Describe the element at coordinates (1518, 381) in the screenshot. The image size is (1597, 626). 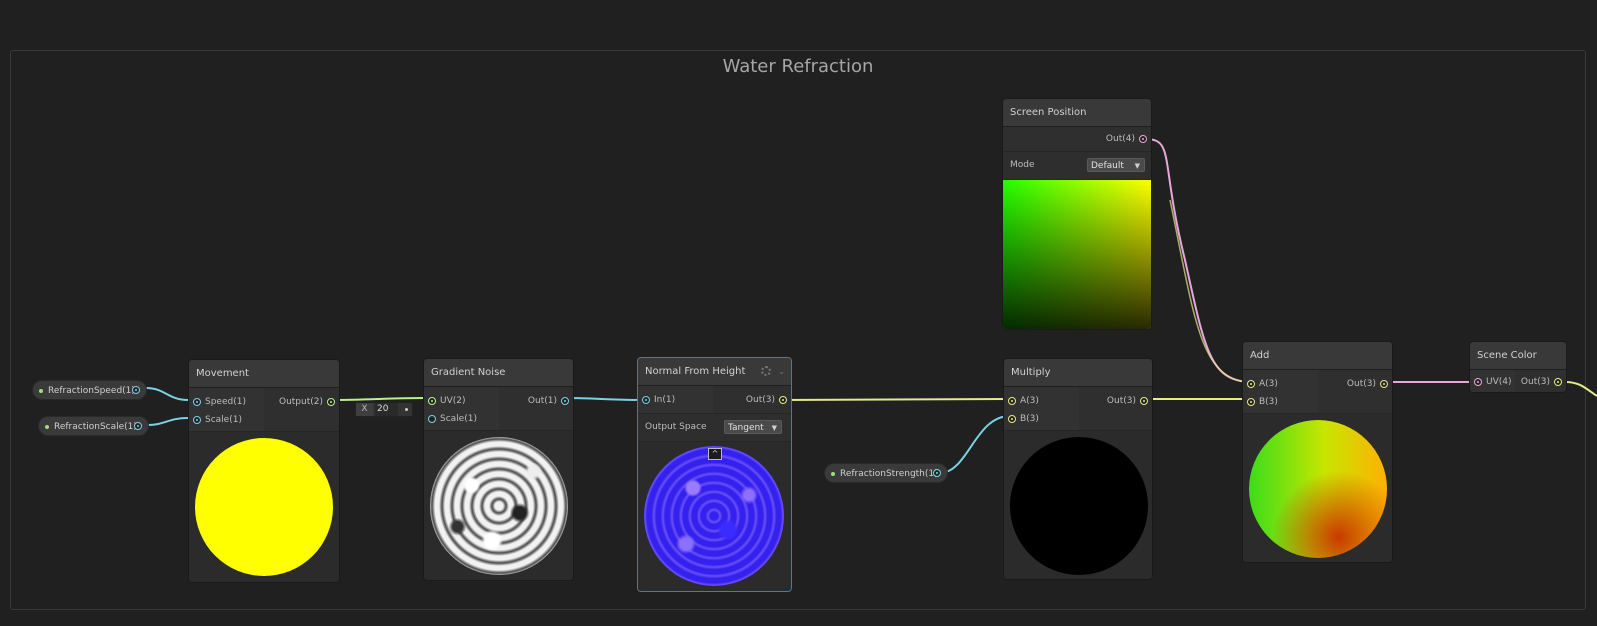
I see `node-ports: UV(4) Out(3)` at that location.